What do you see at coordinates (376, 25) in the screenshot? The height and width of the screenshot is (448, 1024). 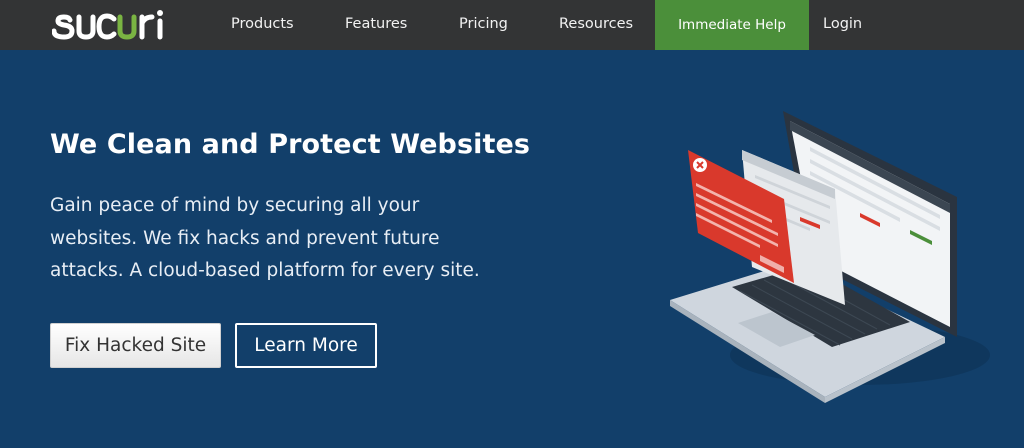 I see `nav-features: Features` at bounding box center [376, 25].